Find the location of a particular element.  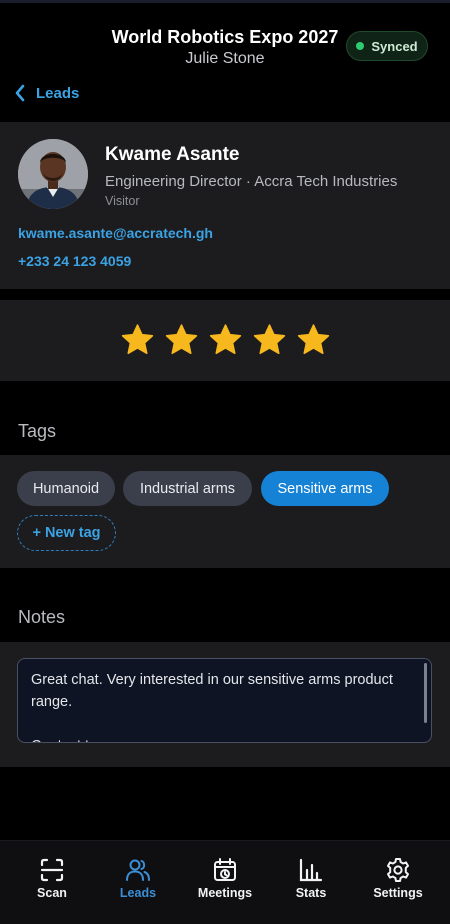

sync-dot-icon is located at coordinates (360, 46).